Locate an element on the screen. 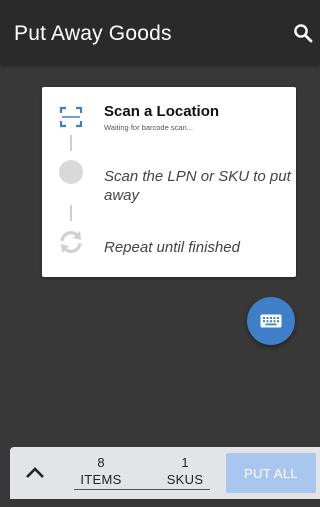 This screenshot has height=507, width=320. keyboard-entry-button is located at coordinates (271, 321).